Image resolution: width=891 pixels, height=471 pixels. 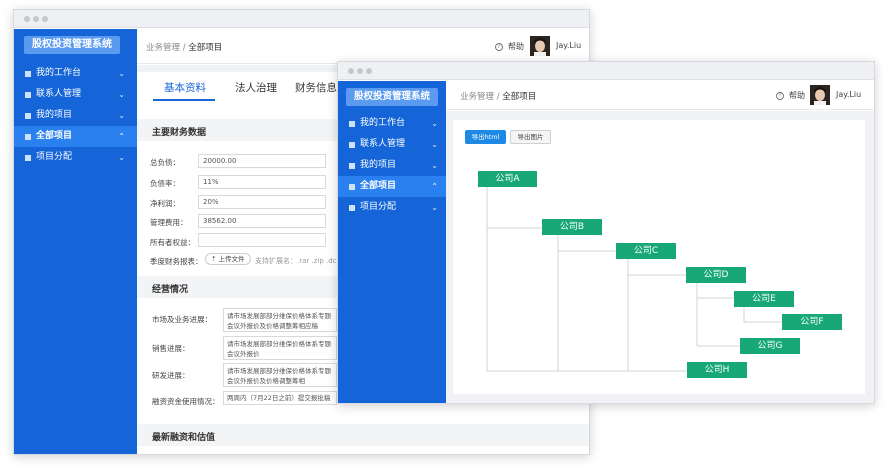 What do you see at coordinates (262, 240) in the screenshot?
I see `owner-equity-input` at bounding box center [262, 240].